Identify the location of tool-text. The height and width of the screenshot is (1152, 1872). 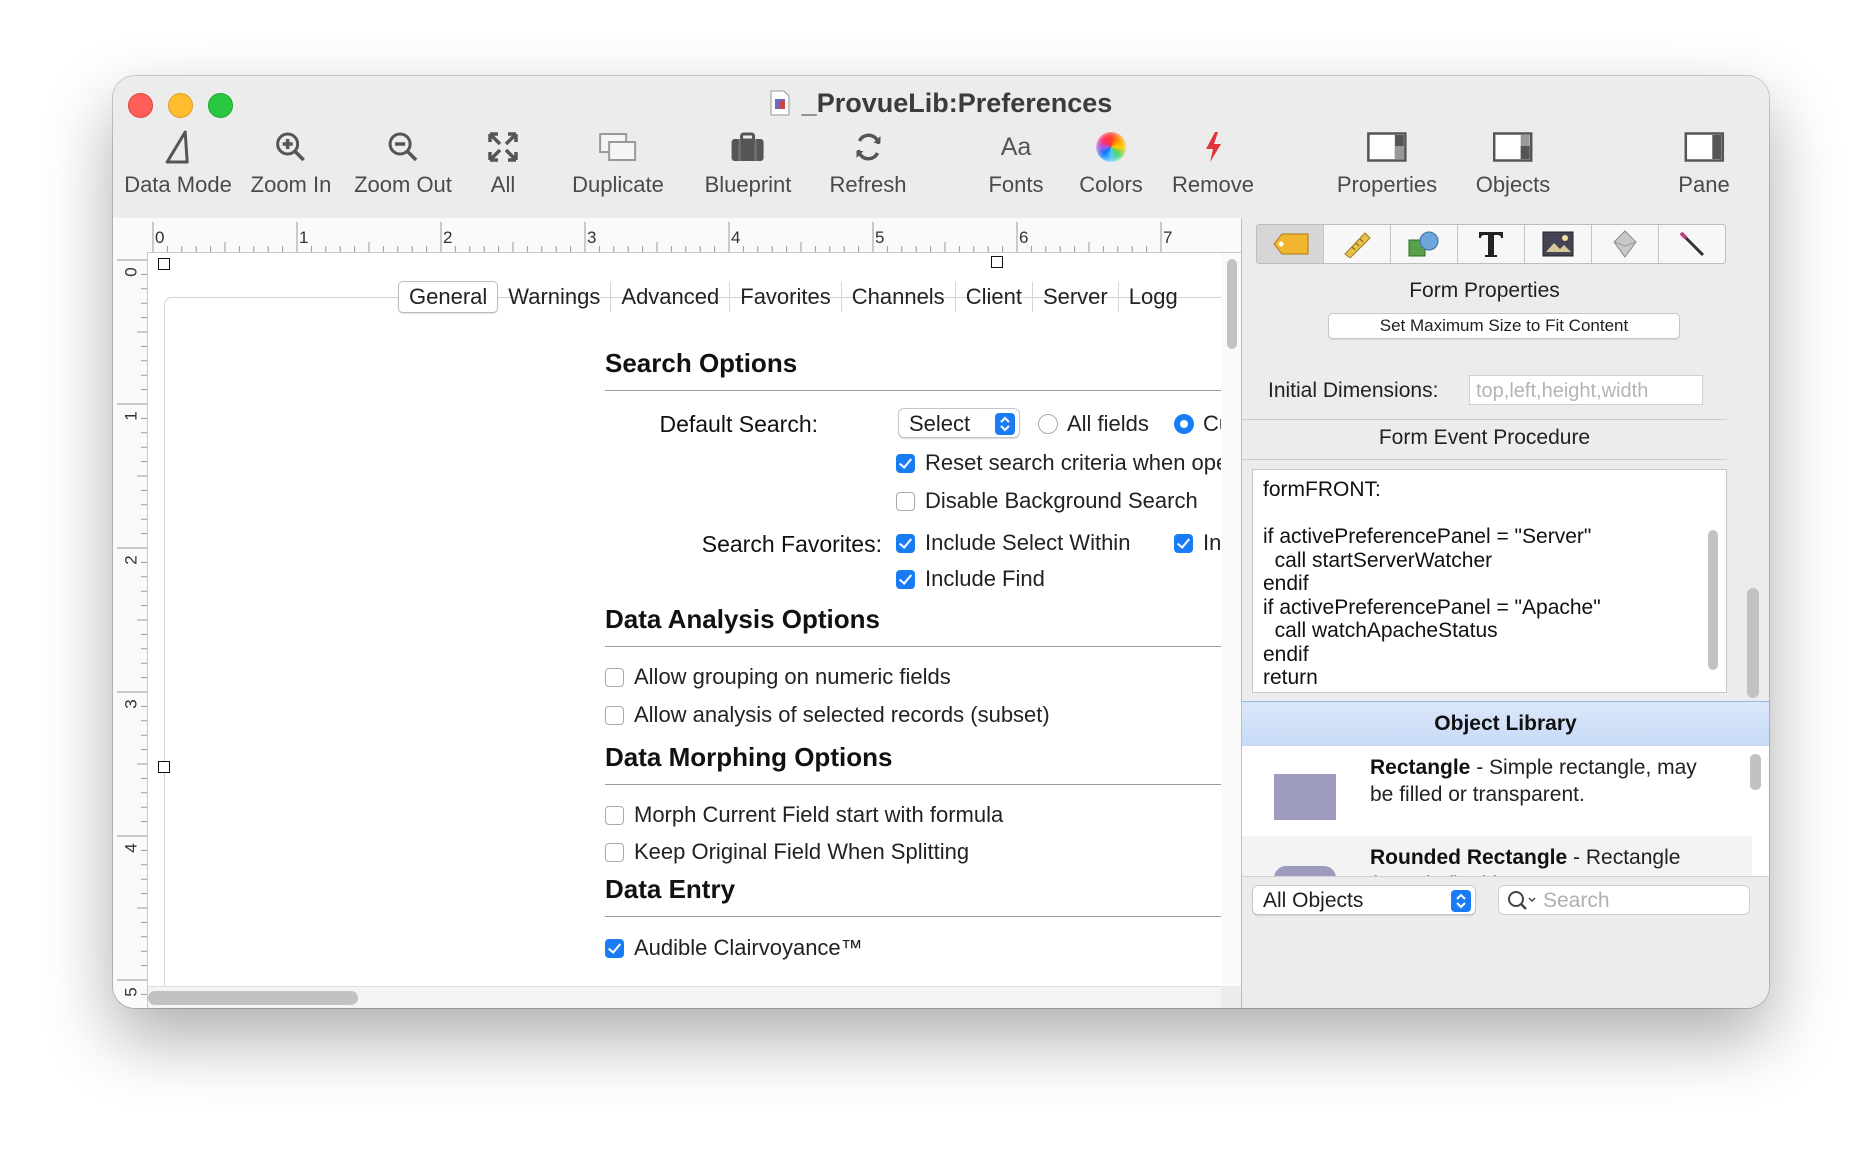
(1491, 244).